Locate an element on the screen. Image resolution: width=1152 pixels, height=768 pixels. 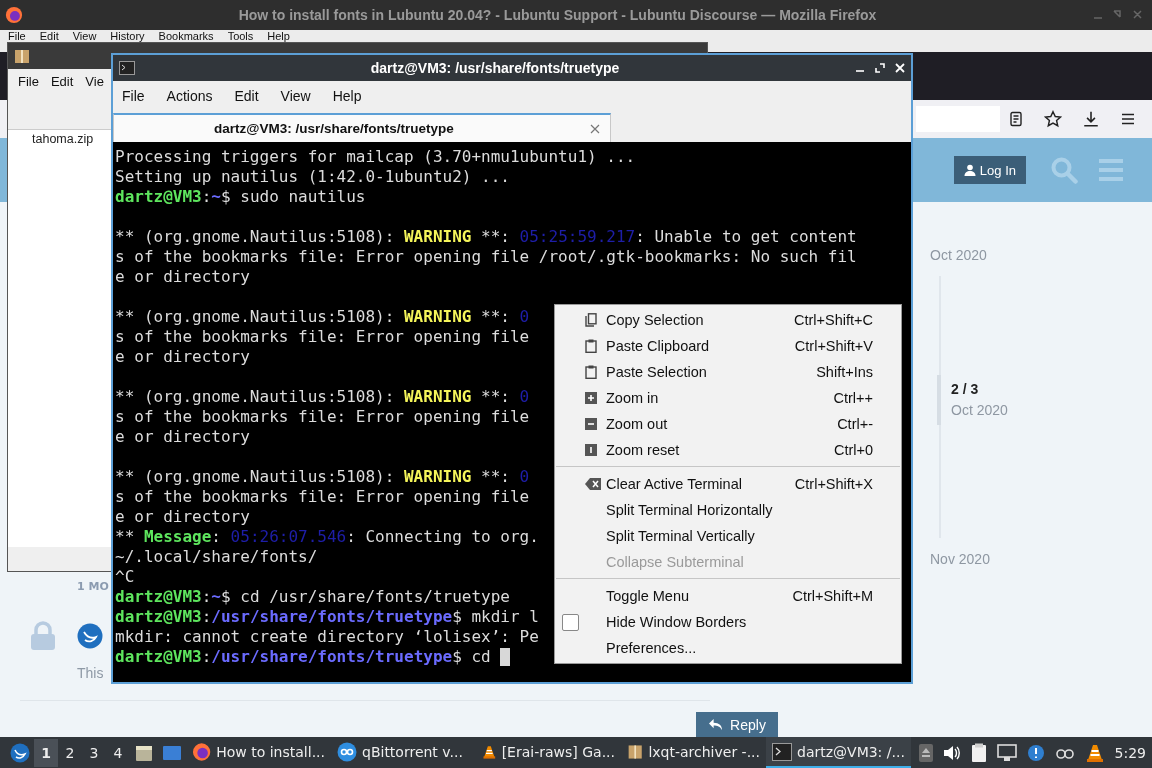
reader-view-icon is located at coordinates (1016, 119).